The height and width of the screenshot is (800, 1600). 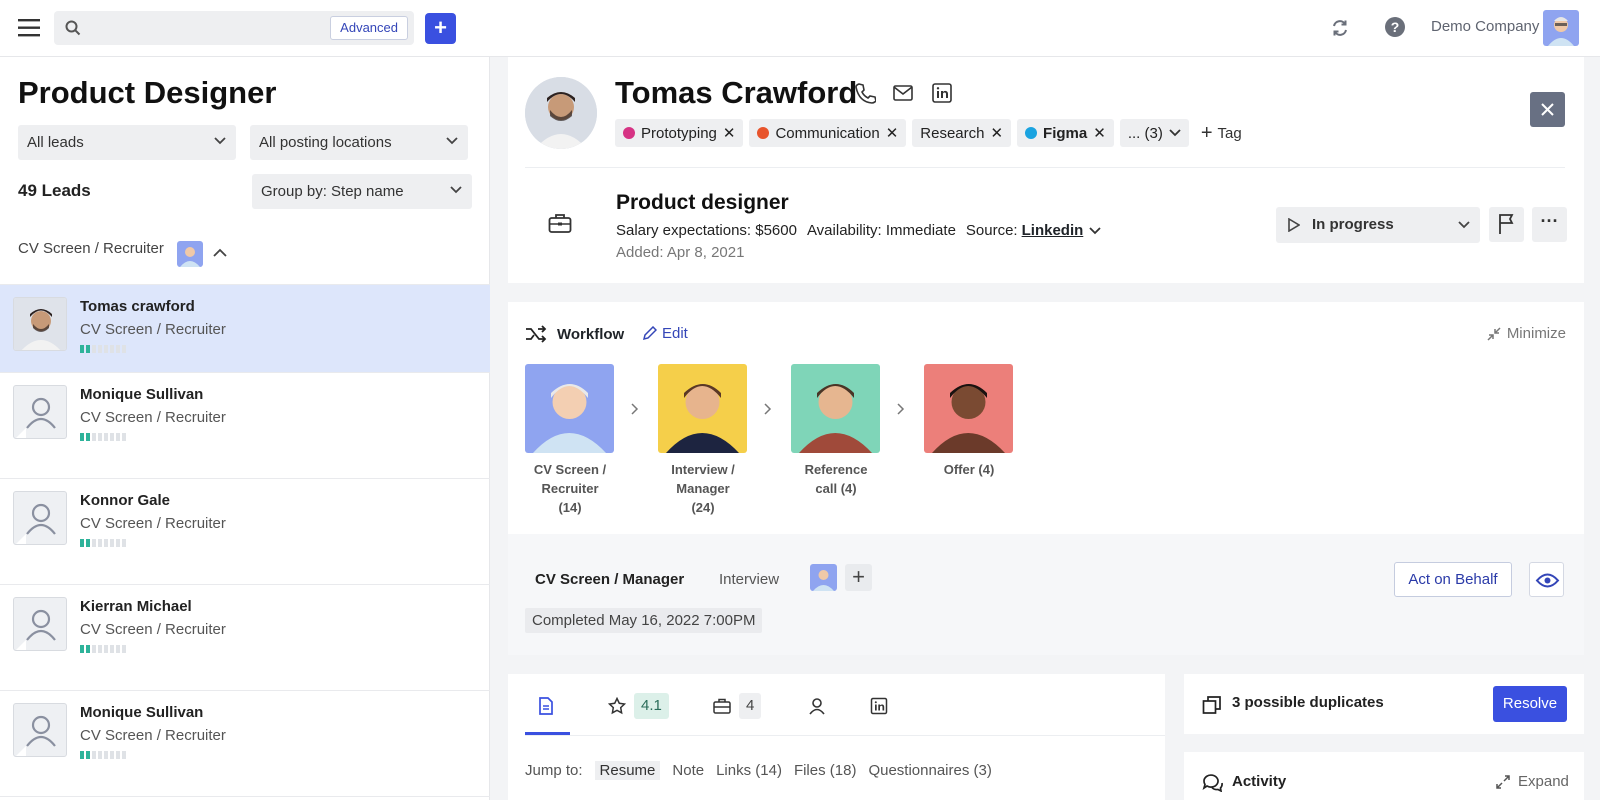 I want to click on jump-links: Links (14), so click(x=749, y=770).